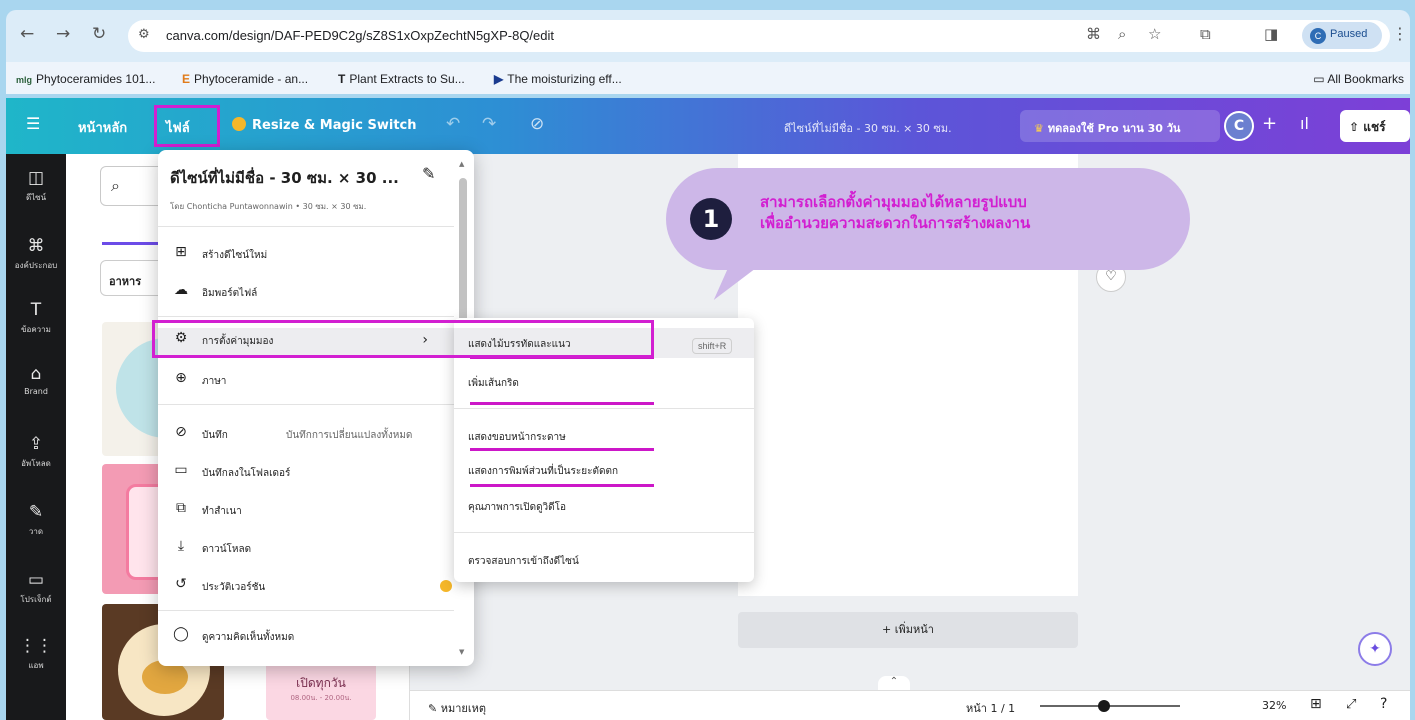  What do you see at coordinates (181, 432) in the screenshot?
I see `check-cloud-icon: ⊘` at bounding box center [181, 432].